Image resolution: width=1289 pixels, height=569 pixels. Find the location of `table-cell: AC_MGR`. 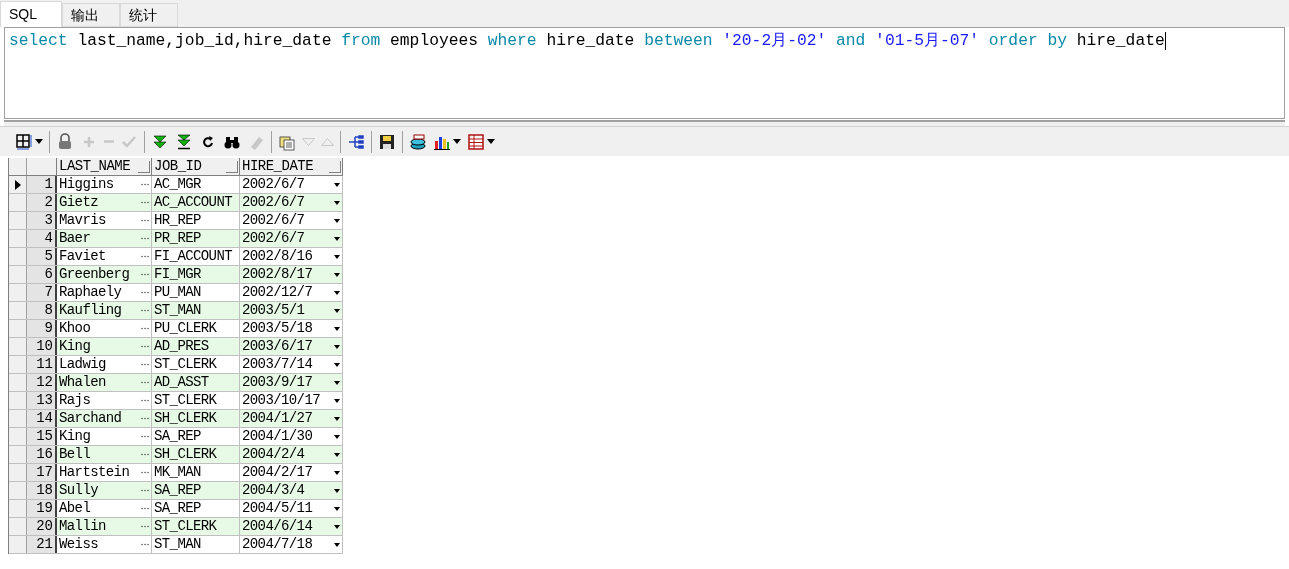

table-cell: AC_MGR is located at coordinates (177, 184).